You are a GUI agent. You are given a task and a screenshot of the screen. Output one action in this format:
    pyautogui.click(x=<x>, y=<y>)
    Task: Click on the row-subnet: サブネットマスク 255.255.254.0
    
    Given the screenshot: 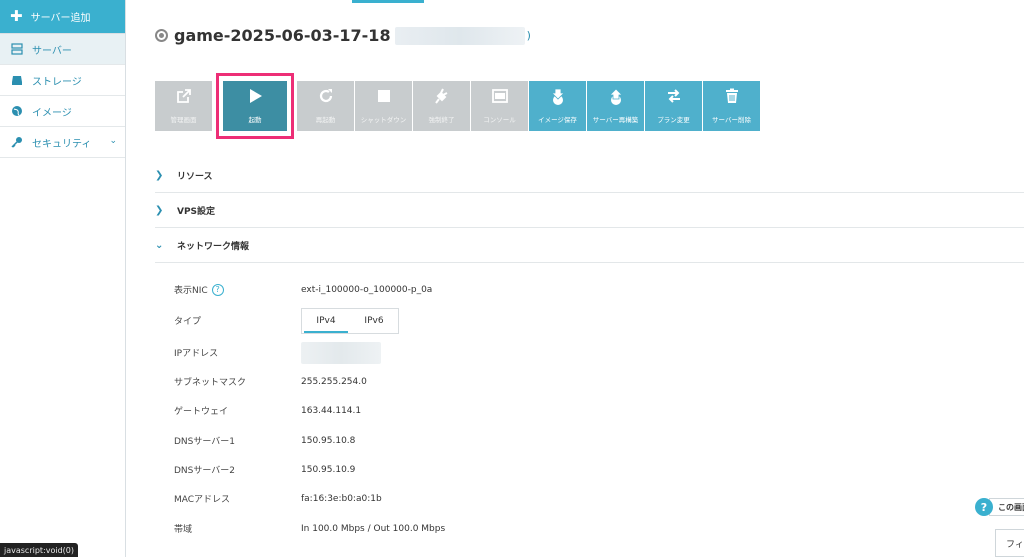 What is the action you would take?
    pyautogui.click(x=594, y=381)
    